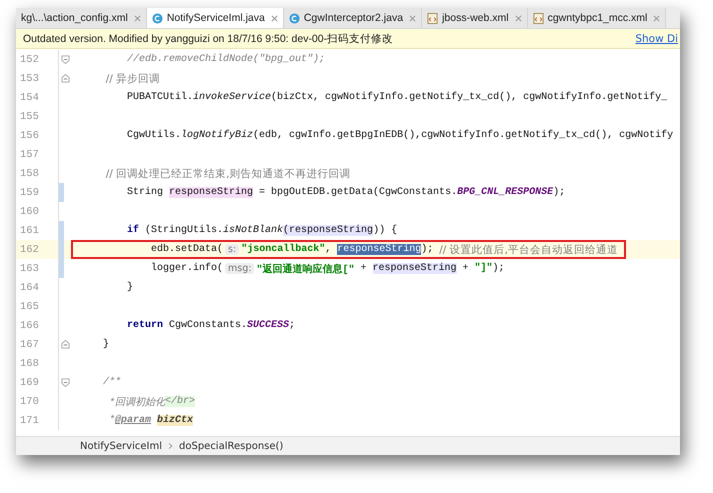  What do you see at coordinates (475, 18) in the screenshot?
I see `file-tab: jboss-web.xml` at bounding box center [475, 18].